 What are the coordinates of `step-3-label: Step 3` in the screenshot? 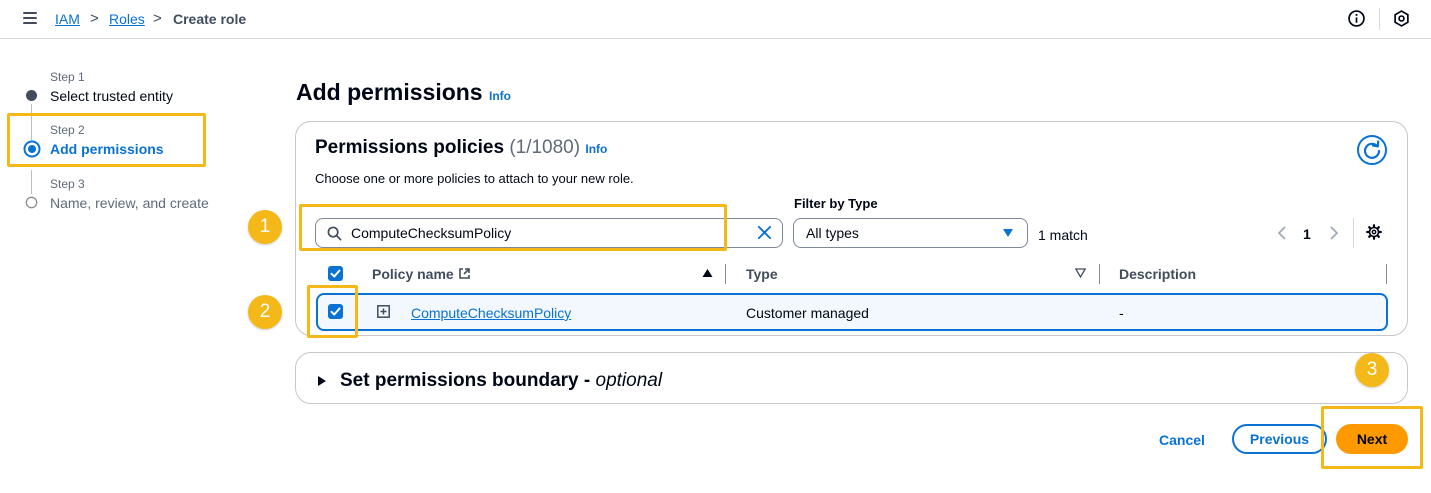 It's located at (67, 184).